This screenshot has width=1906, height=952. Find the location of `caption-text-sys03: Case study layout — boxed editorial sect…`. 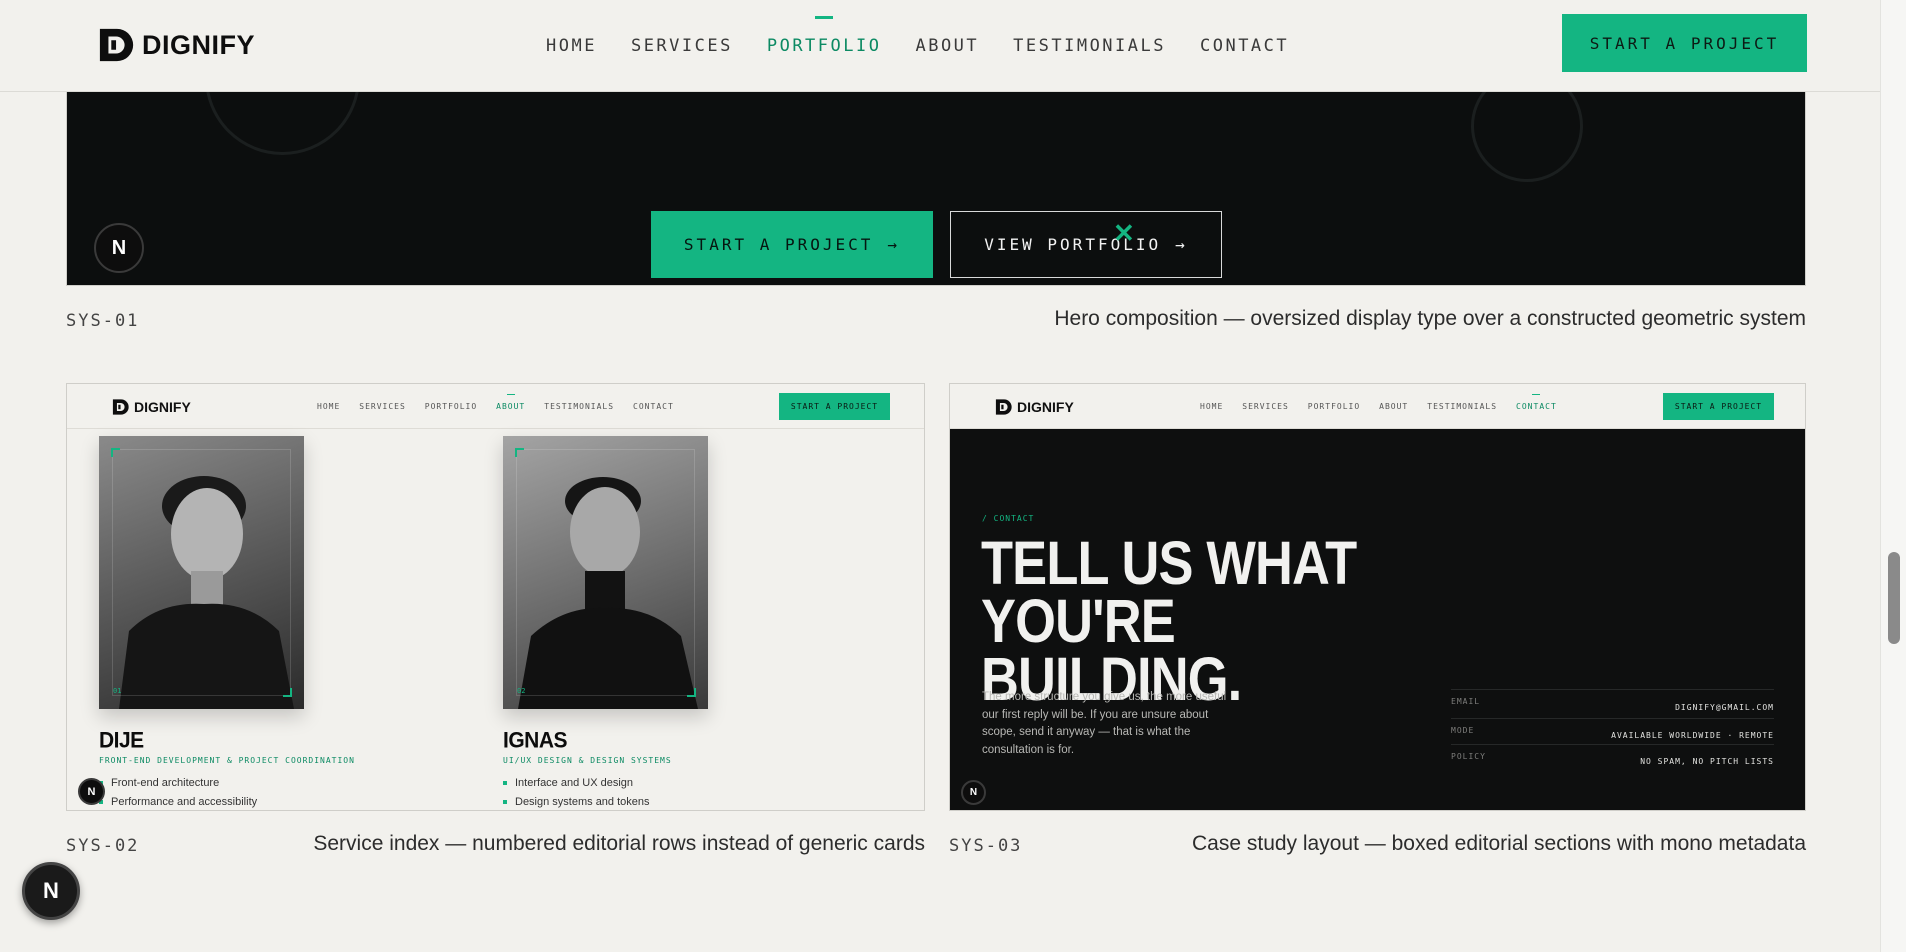

caption-text-sys03: Case study layout — boxed editorial sect… is located at coordinates (1499, 843).